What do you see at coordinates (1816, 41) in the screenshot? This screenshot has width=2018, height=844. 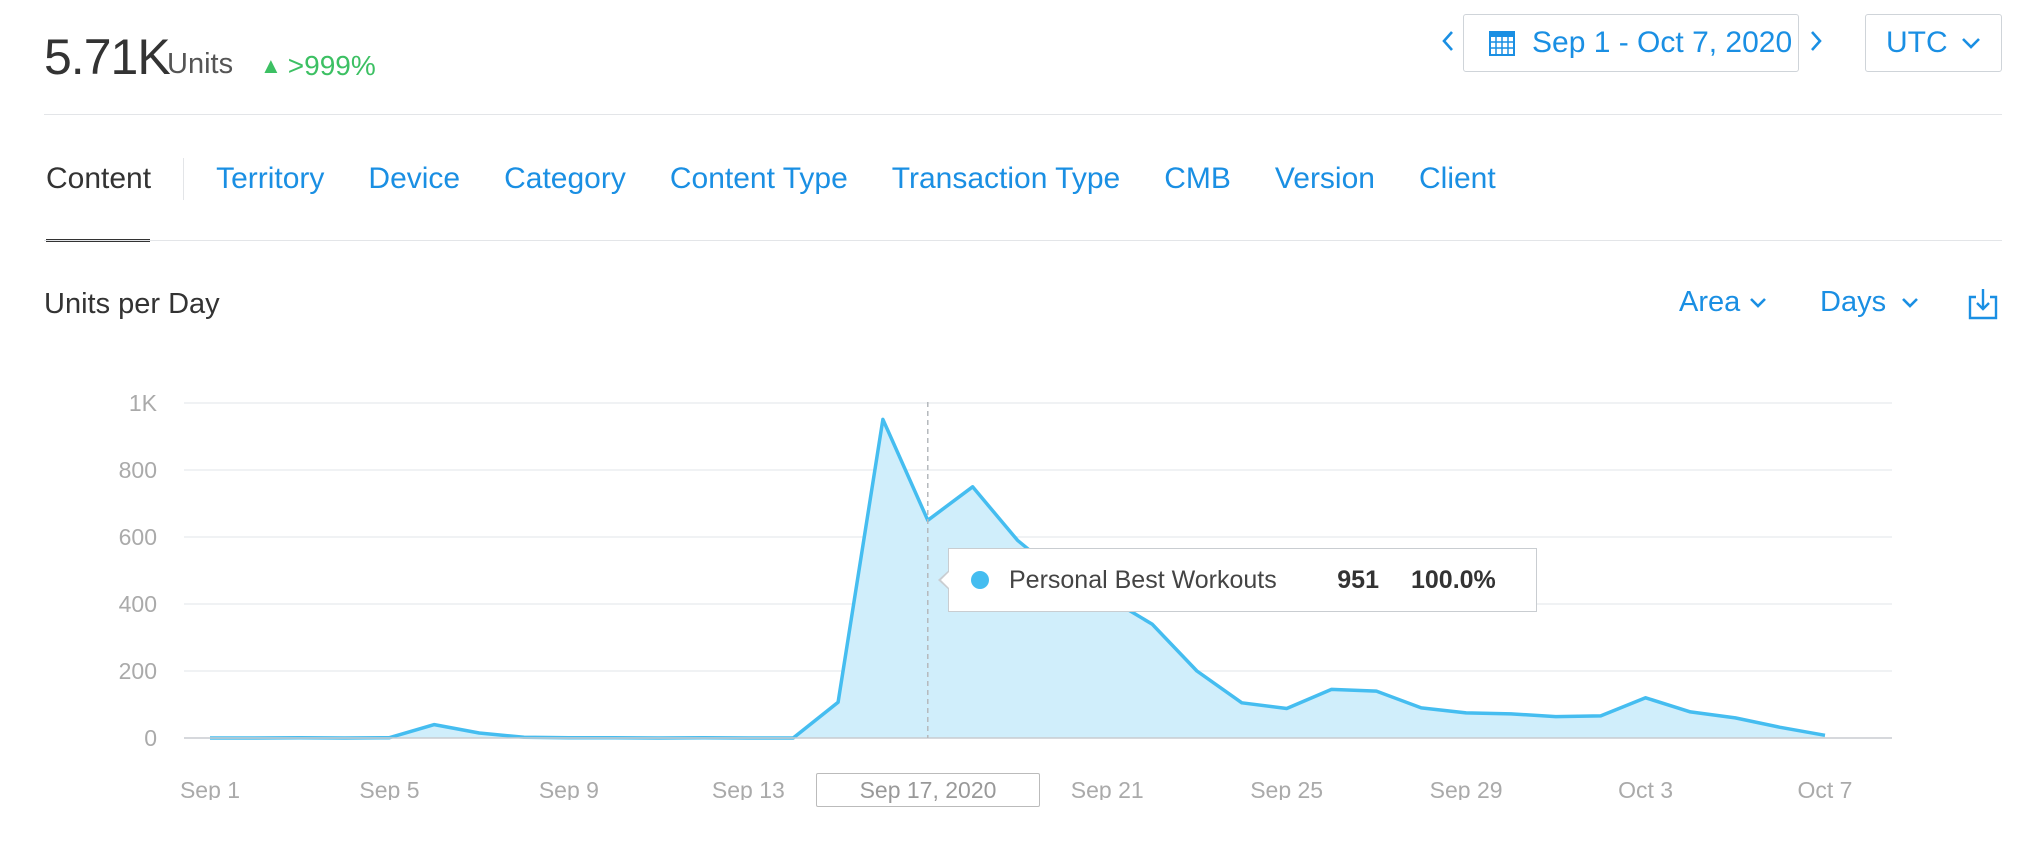 I see `chevron-right-icon` at bounding box center [1816, 41].